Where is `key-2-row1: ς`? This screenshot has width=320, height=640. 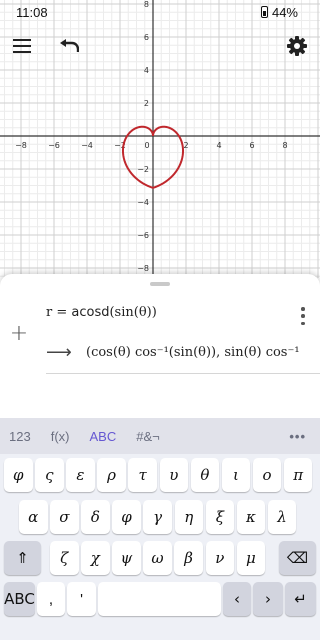
key-2-row1: ς is located at coordinates (49, 475).